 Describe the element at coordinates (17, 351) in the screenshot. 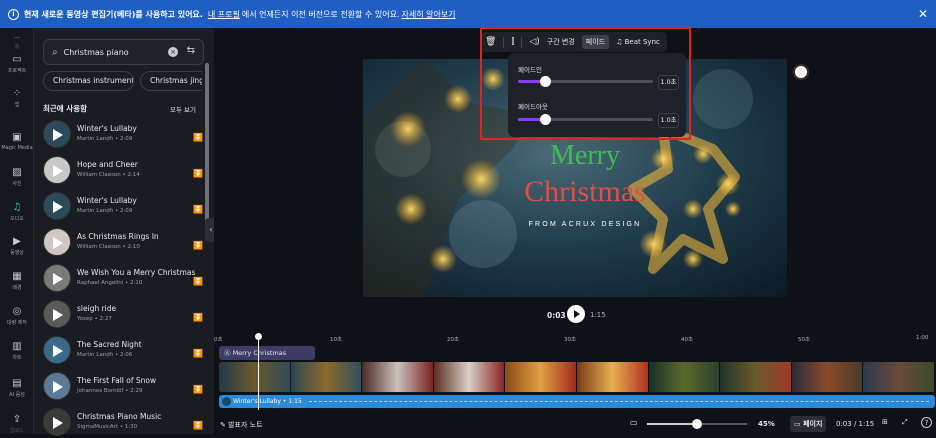

I see `rail-charts: ▥ 차트` at that location.